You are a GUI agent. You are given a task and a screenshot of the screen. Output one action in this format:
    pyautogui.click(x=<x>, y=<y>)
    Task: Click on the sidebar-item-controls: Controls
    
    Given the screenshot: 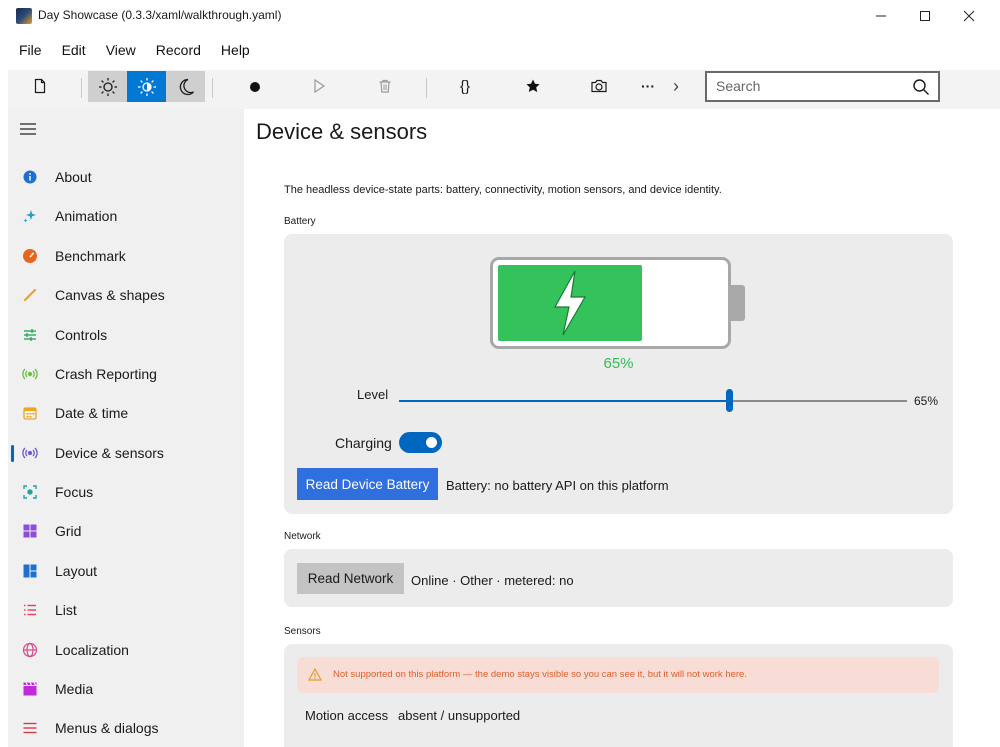 What is the action you would take?
    pyautogui.click(x=126, y=335)
    